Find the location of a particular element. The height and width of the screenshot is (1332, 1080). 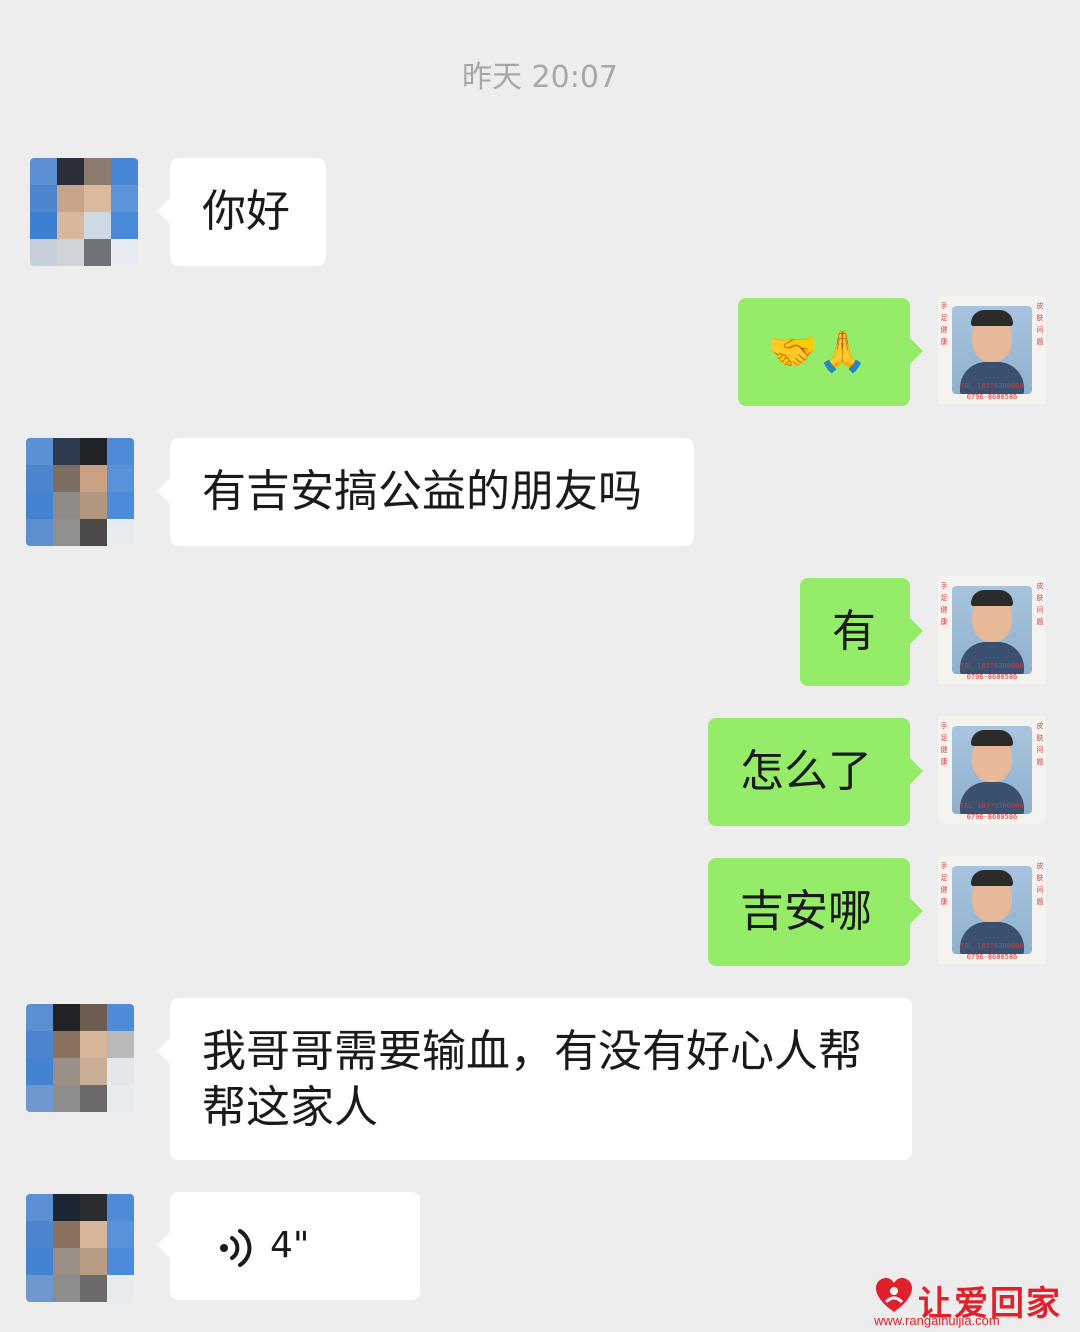

message-bubble-incoming: 我哥哥需要输血，有没有好心人帮帮这家人 is located at coordinates (534, 1079).